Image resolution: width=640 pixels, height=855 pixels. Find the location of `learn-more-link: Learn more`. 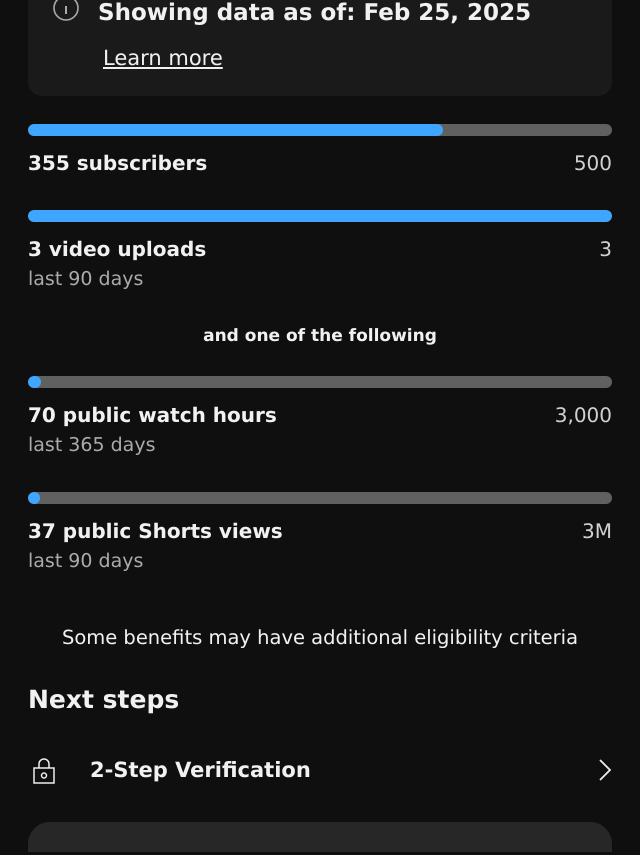

learn-more-link: Learn more is located at coordinates (163, 58).